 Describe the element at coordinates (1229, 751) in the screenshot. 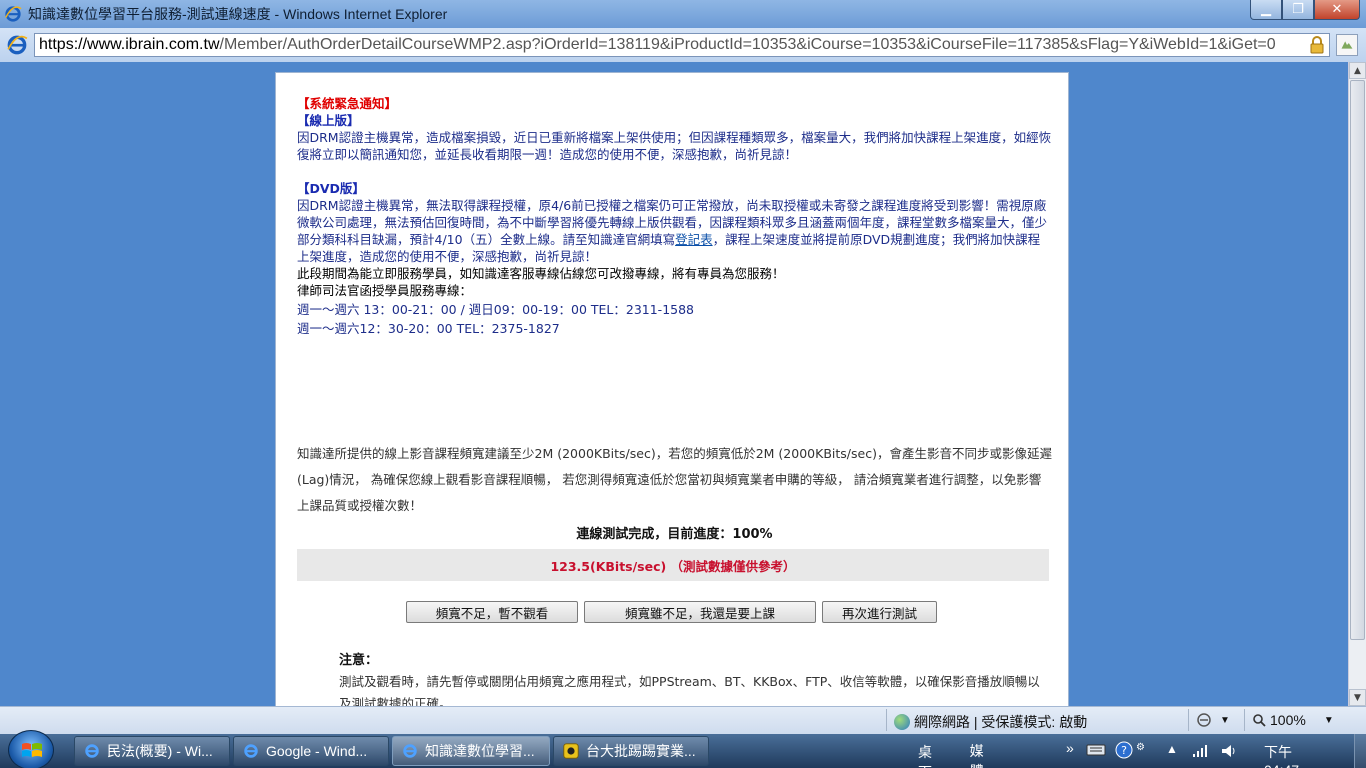

I see `volume-icon` at that location.